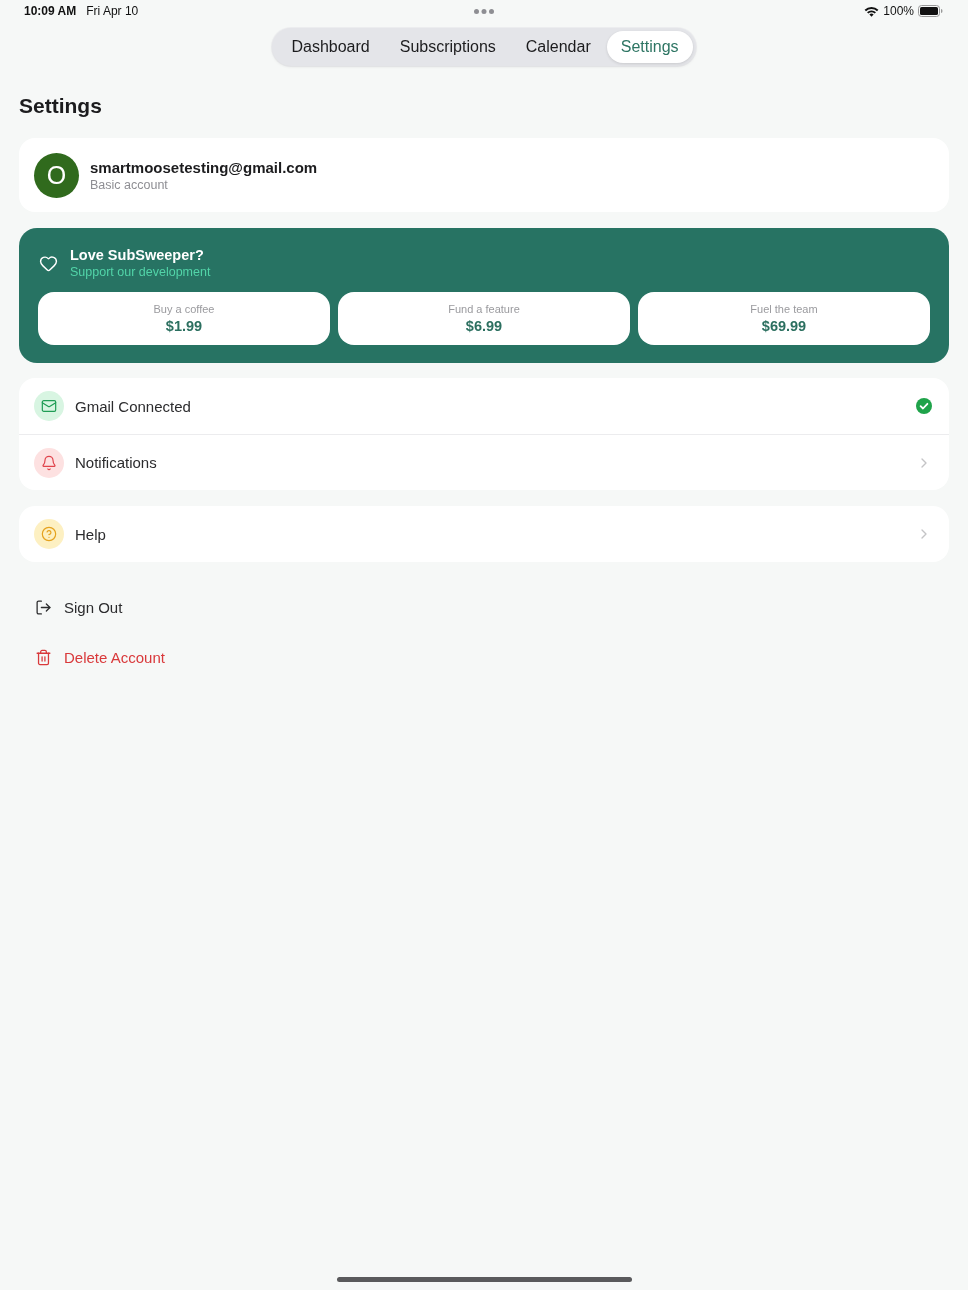 The width and height of the screenshot is (968, 1290). What do you see at coordinates (50, 11) in the screenshot?
I see `status-time: 10:09 AM` at bounding box center [50, 11].